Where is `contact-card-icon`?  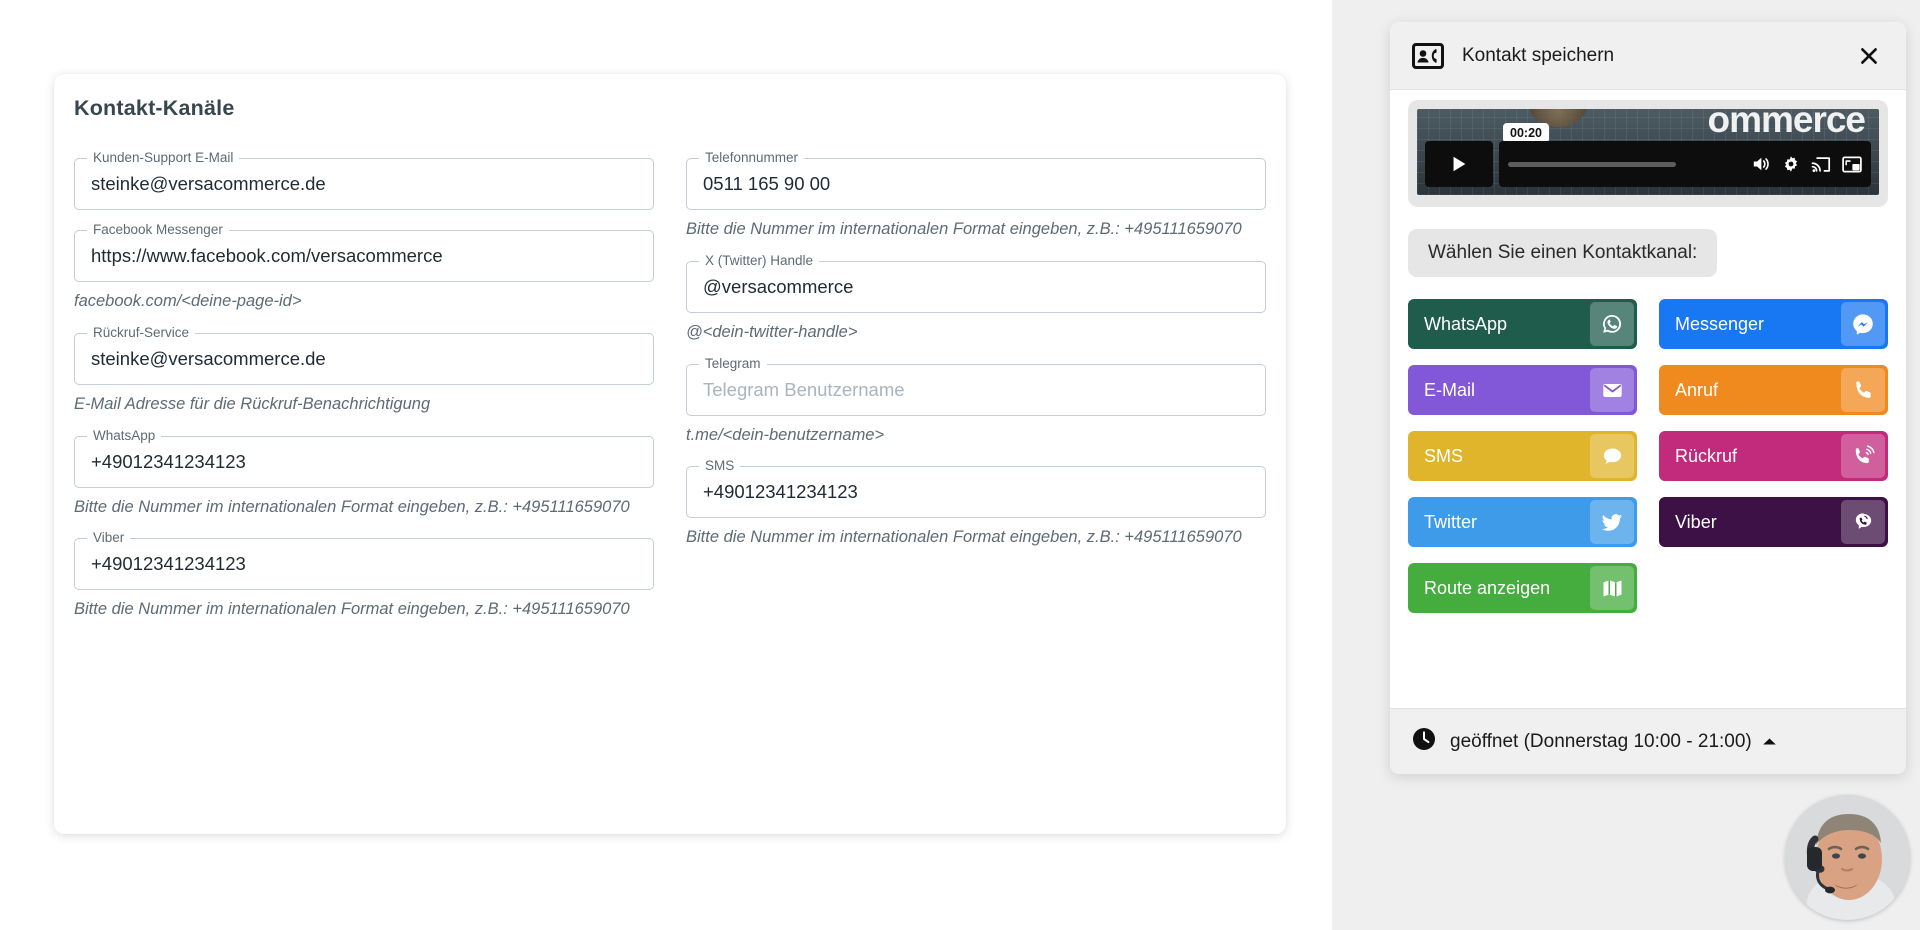
contact-card-icon is located at coordinates (1428, 55).